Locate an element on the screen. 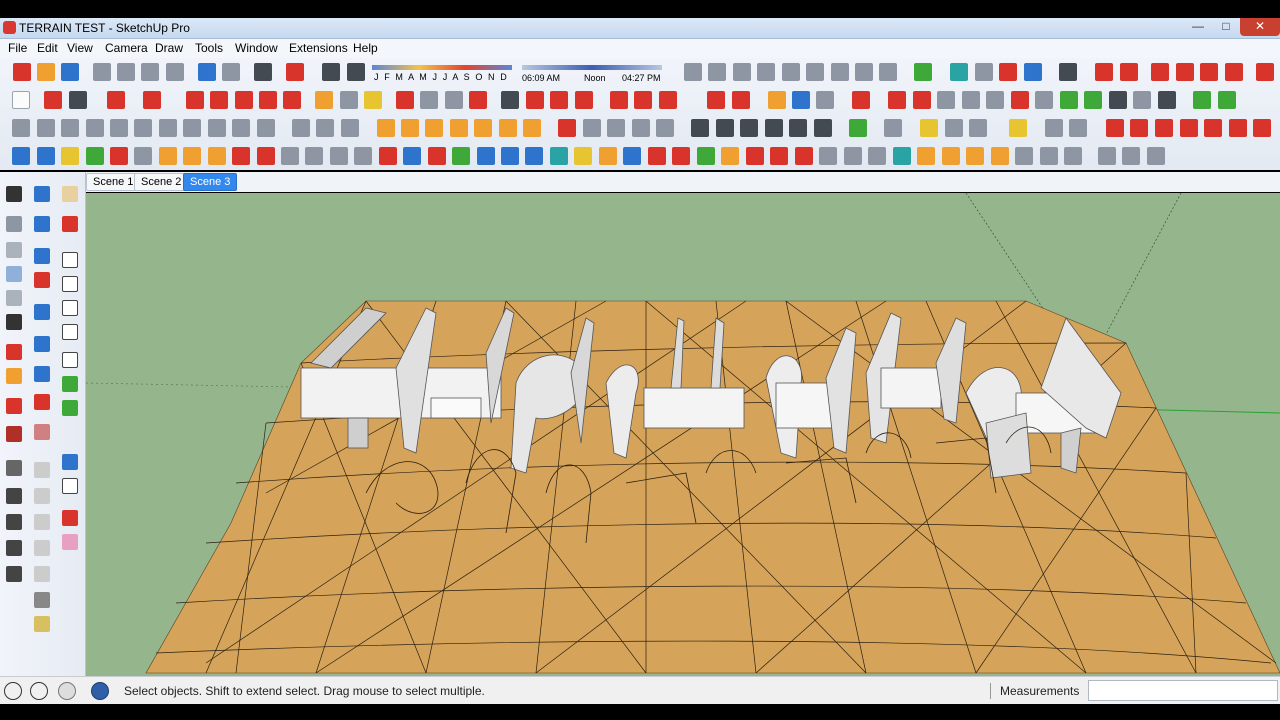 This screenshot has width=1280, height=720. text-icon is located at coordinates (70, 360).